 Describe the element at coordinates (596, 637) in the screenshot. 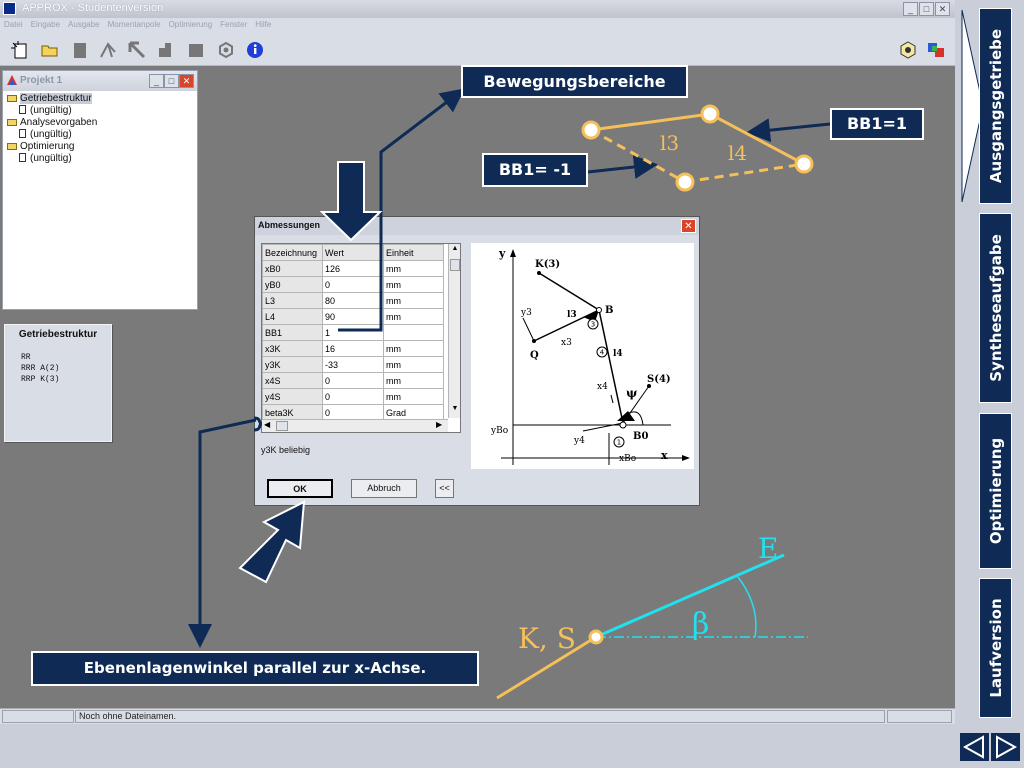

I see `sketch-ks-joint` at that location.